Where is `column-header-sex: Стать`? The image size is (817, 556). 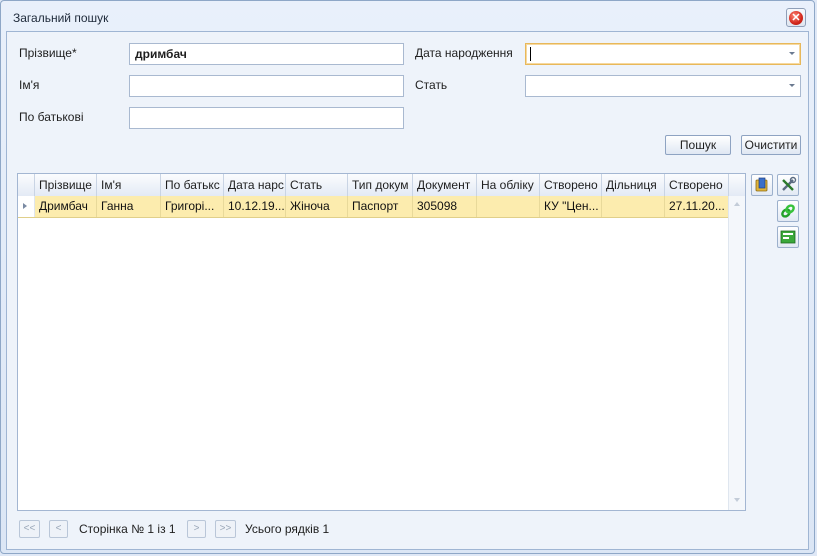
column-header-sex: Стать is located at coordinates (317, 185).